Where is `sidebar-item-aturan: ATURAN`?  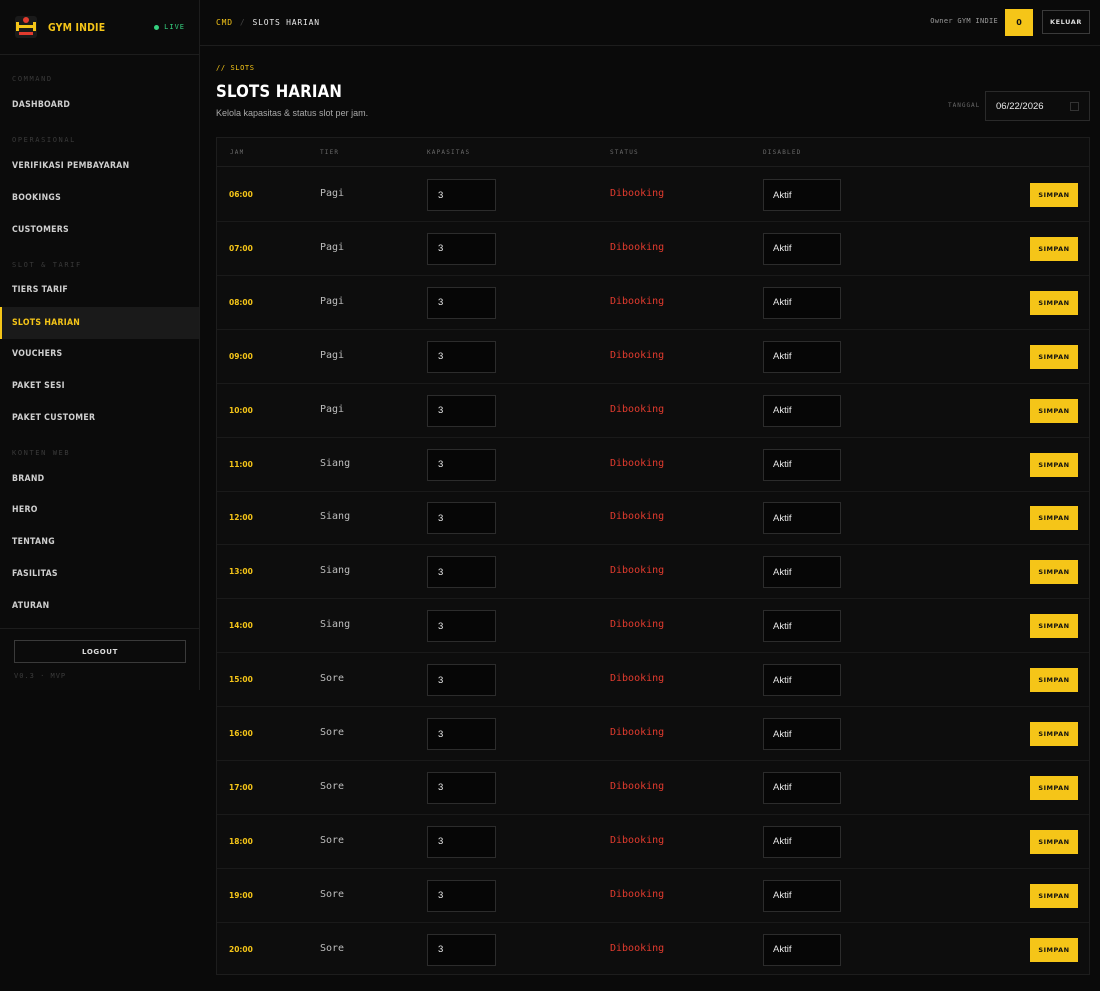
sidebar-item-aturan: ATURAN is located at coordinates (99, 606).